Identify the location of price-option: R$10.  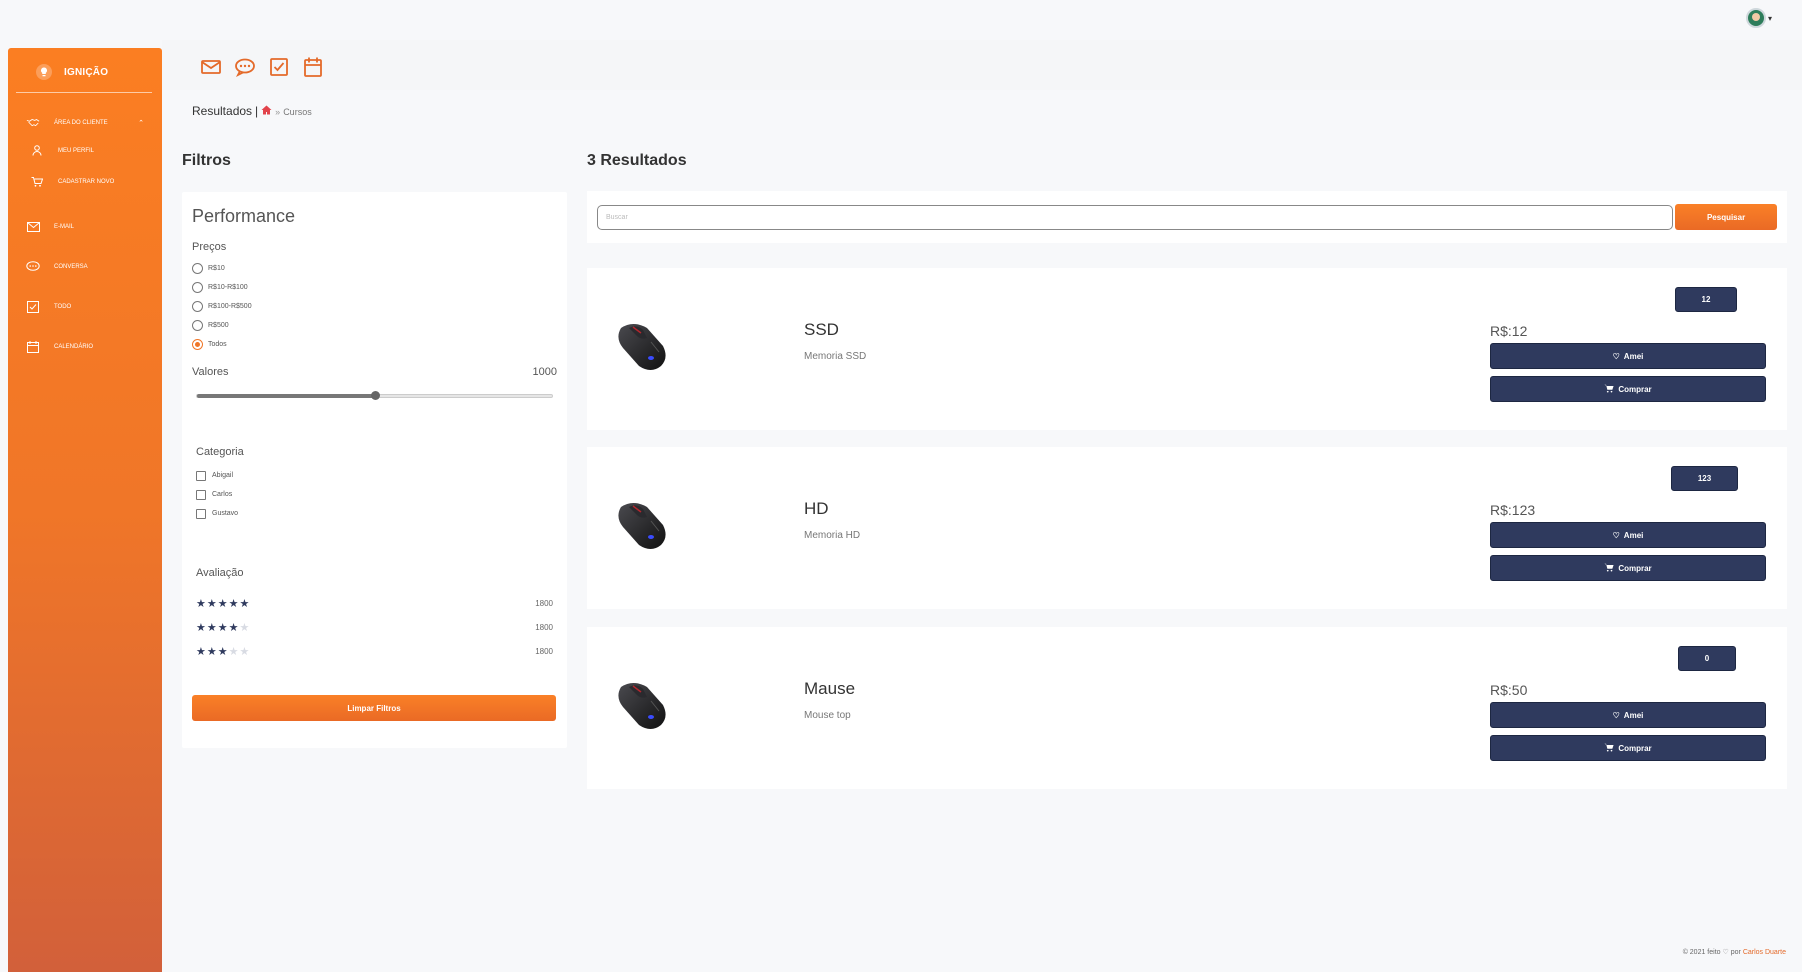
(374, 268).